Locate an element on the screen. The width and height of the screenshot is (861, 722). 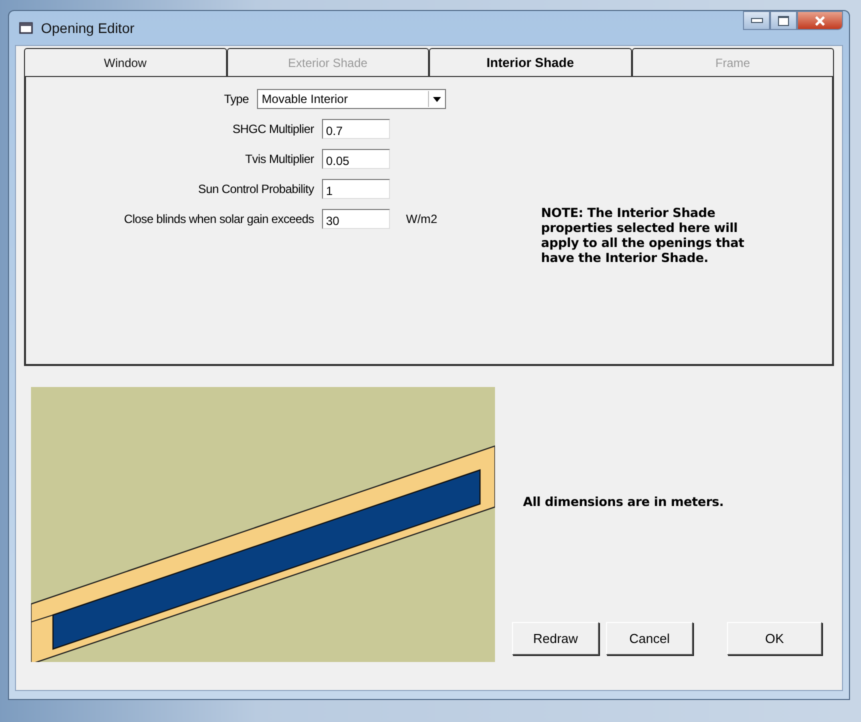
input-field: 30 is located at coordinates (356, 219).